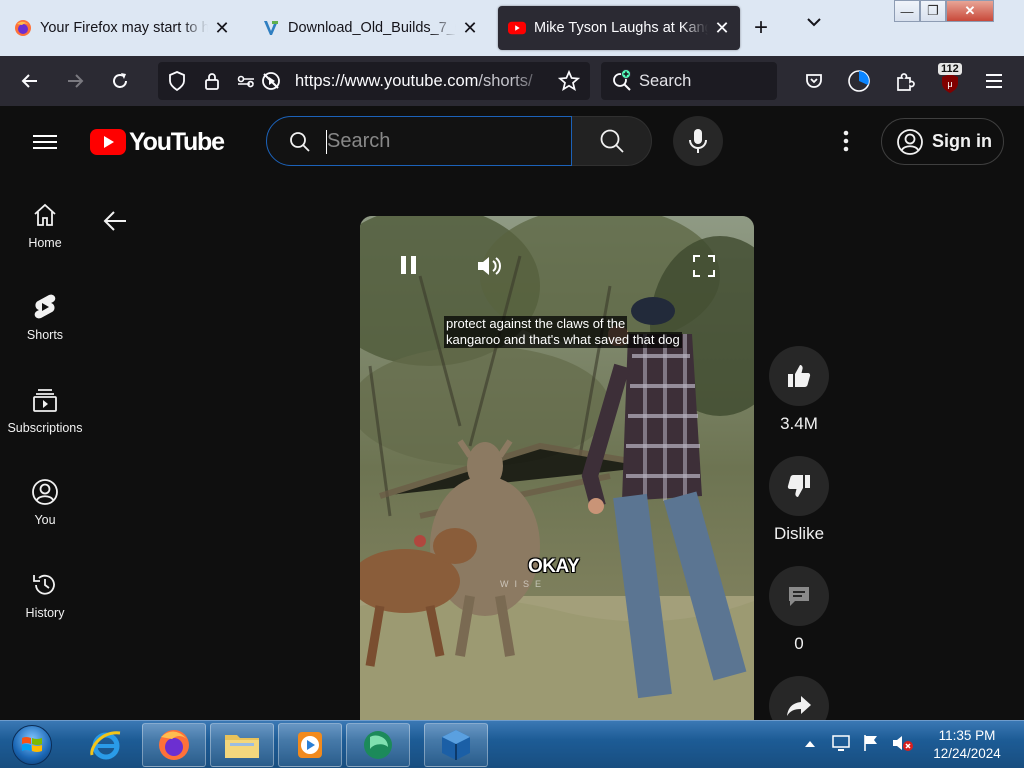 Image resolution: width=1024 pixels, height=768 pixels. What do you see at coordinates (563, 340) in the screenshot?
I see `caption-line: kangaroo and that's what saved that dog` at bounding box center [563, 340].